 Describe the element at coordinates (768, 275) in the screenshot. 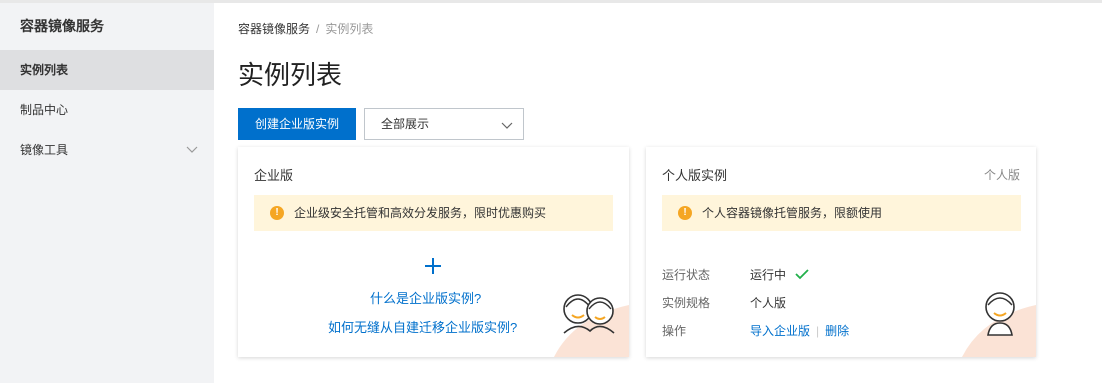

I see `status-value: 运行中` at that location.